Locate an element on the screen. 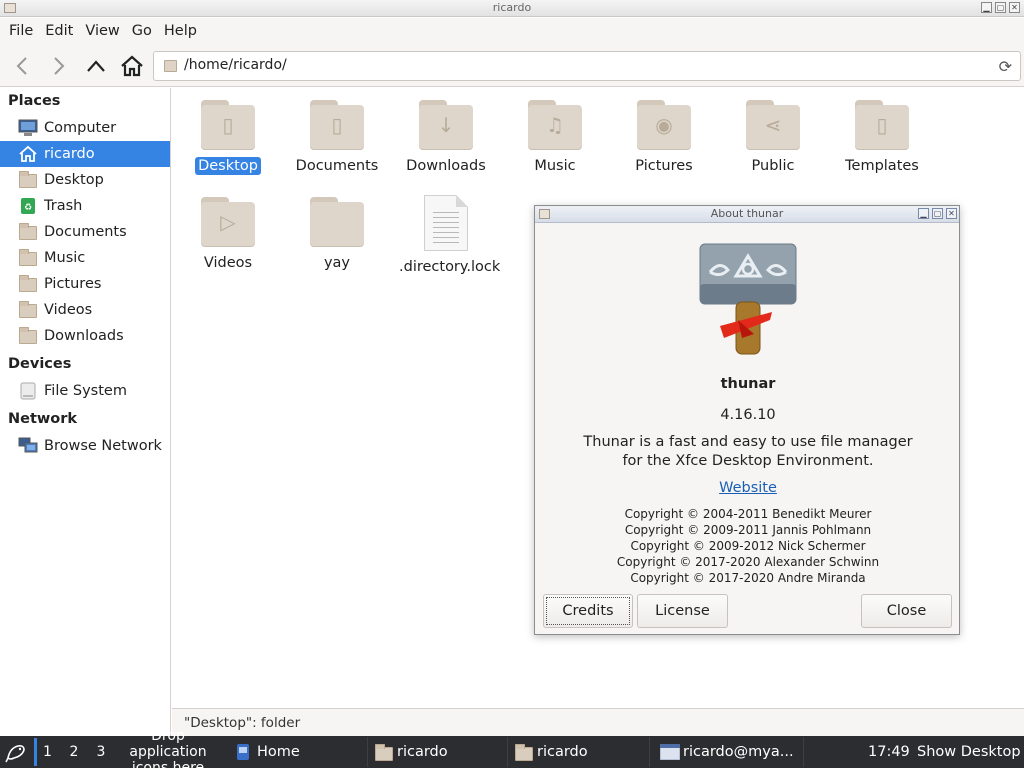 This screenshot has height=776, width=1024. license-button: License is located at coordinates (682, 611).